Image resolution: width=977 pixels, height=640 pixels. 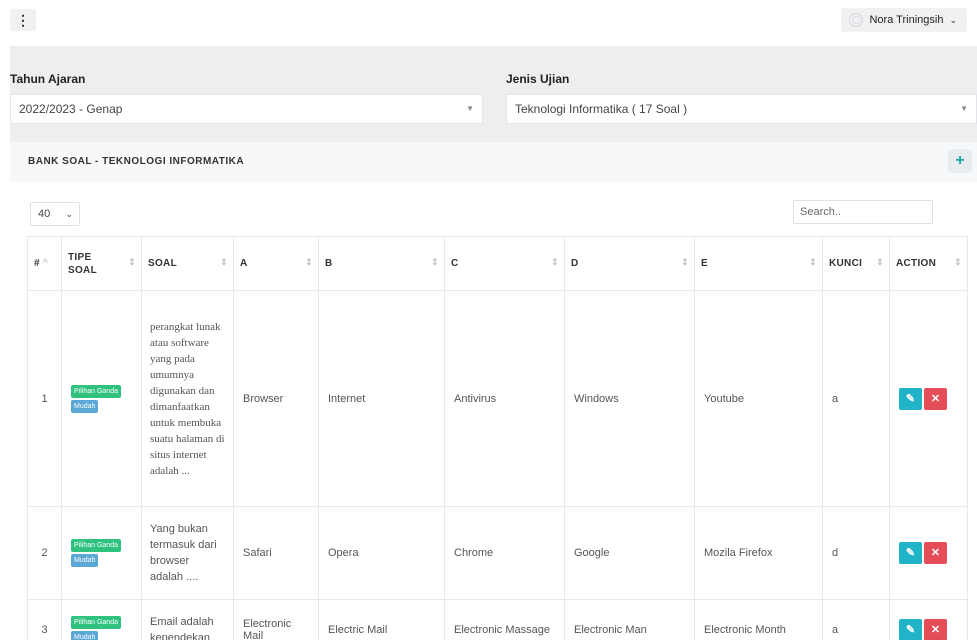 I want to click on option-a-cell: Browser, so click(x=276, y=398).